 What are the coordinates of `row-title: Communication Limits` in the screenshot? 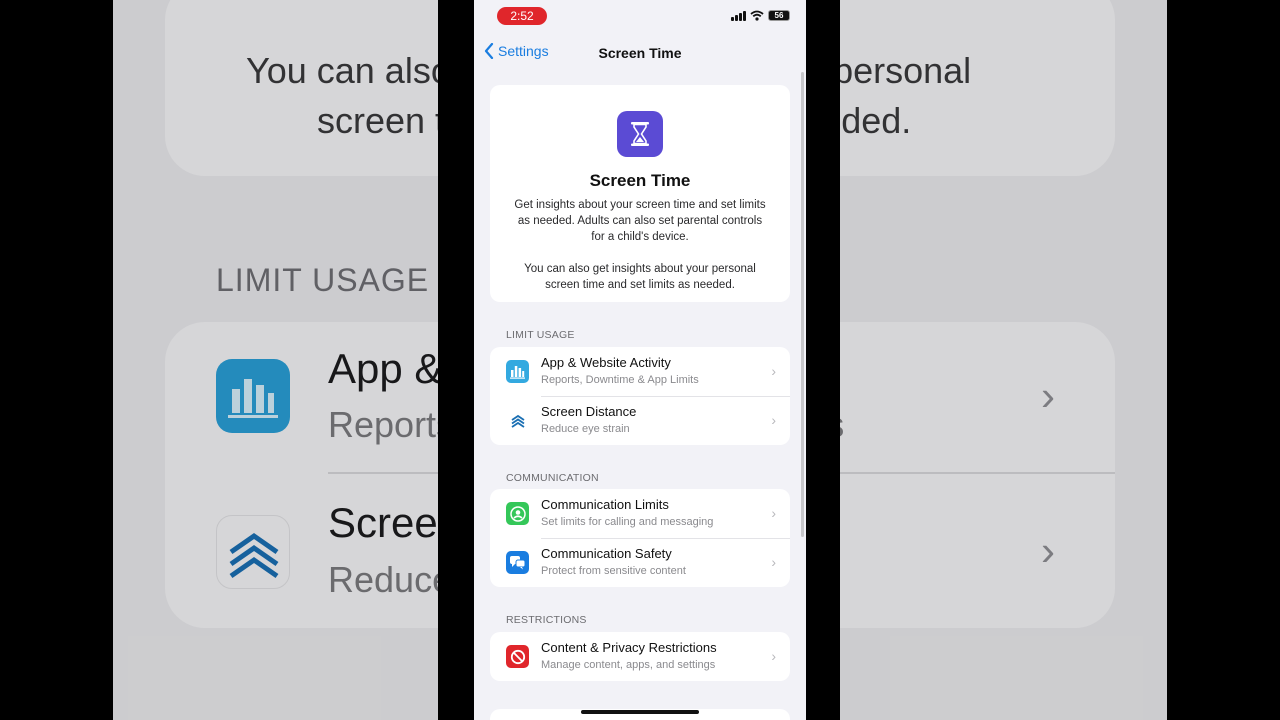 It's located at (605, 504).